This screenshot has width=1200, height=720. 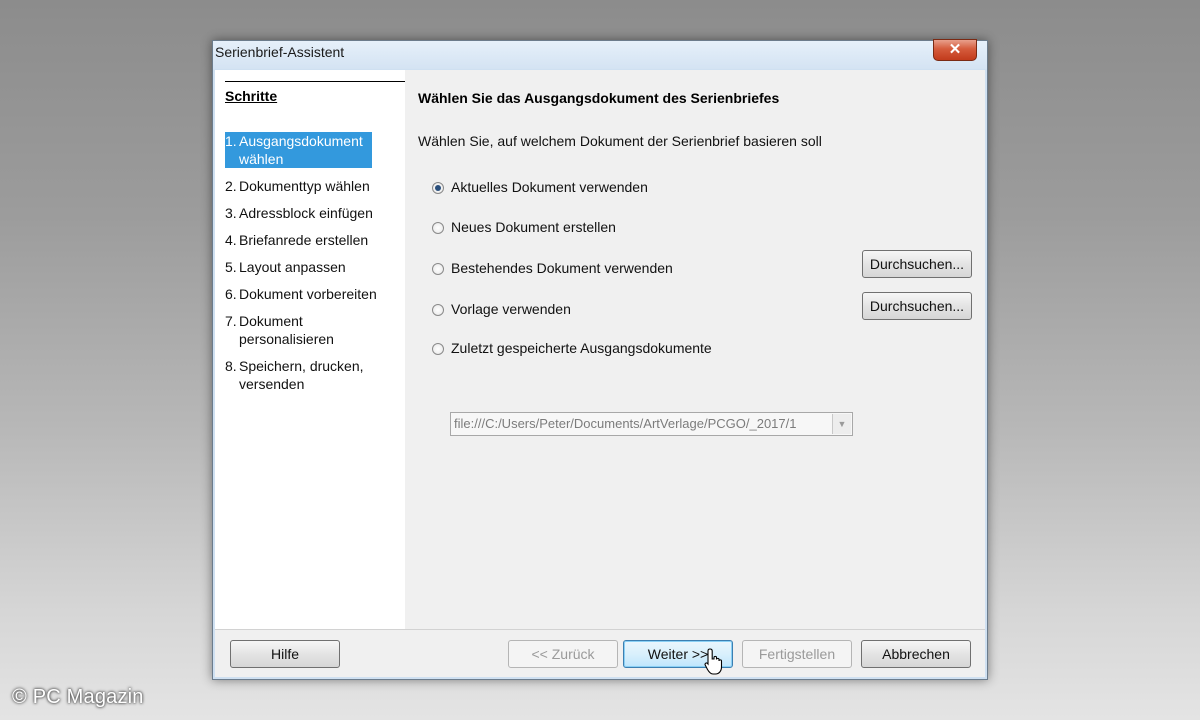 I want to click on mouse-pointer-icon, so click(x=713, y=661).